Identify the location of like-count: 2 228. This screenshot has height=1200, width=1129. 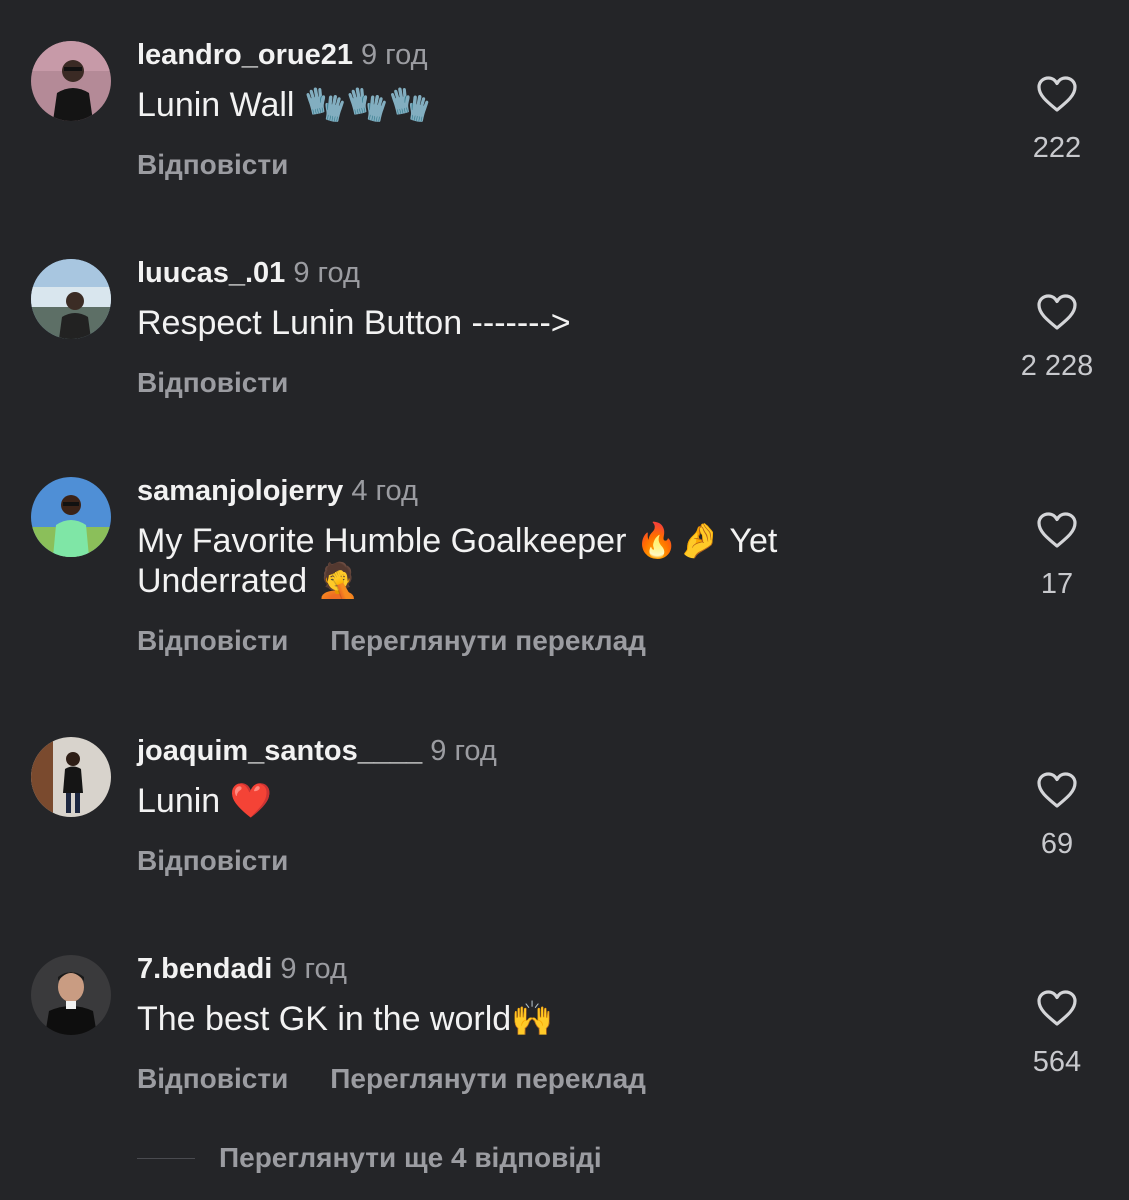
(1057, 366).